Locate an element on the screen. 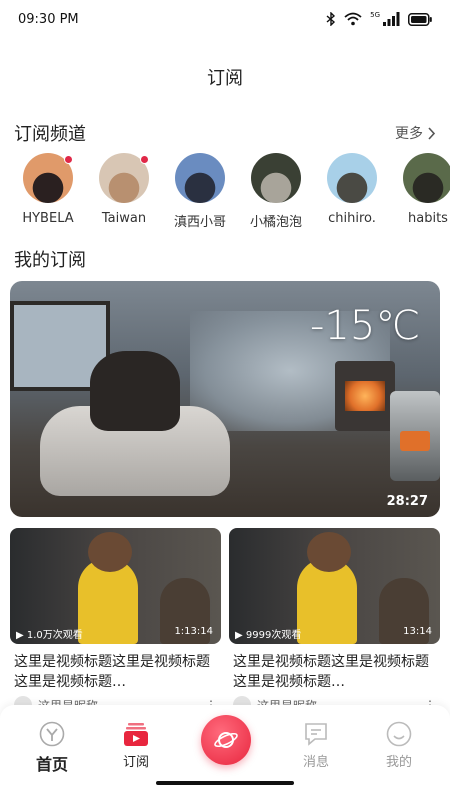 The height and width of the screenshot is (800, 450). tab-me-label: 我的 is located at coordinates (398, 762).